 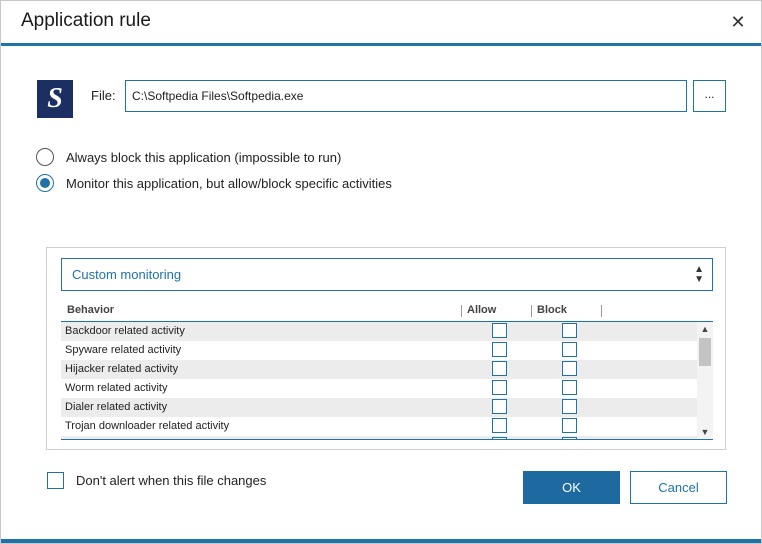 I want to click on app-icon-letter: S, so click(x=55, y=98).